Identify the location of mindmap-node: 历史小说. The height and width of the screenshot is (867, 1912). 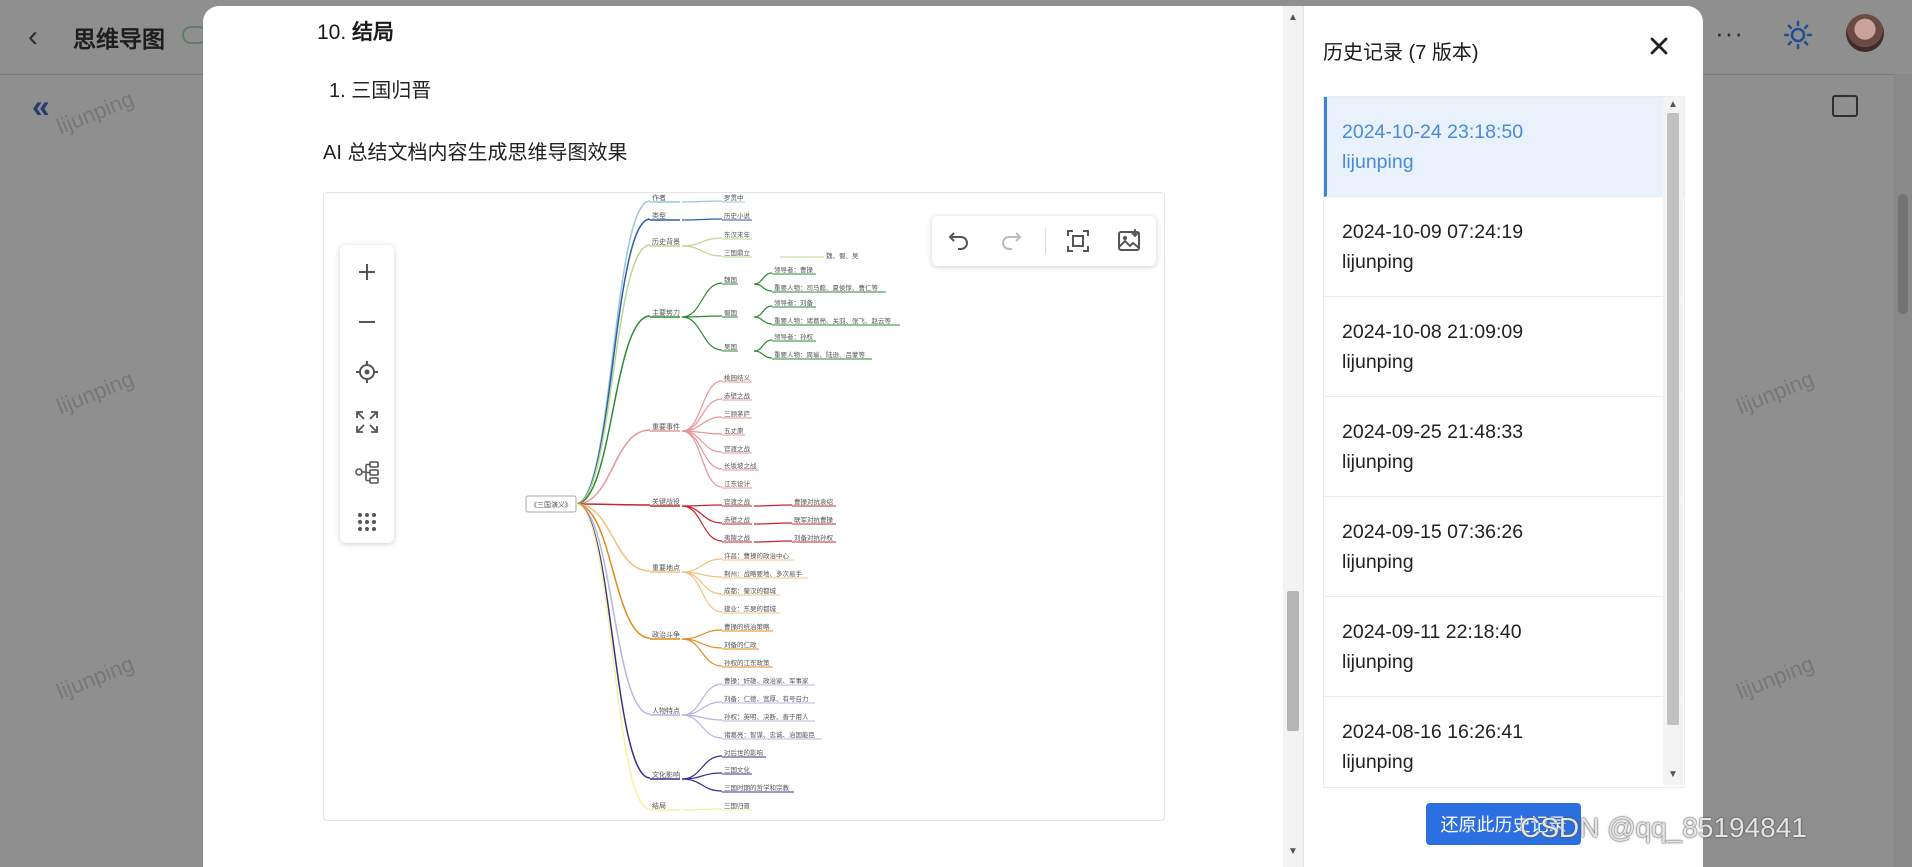
(737, 215).